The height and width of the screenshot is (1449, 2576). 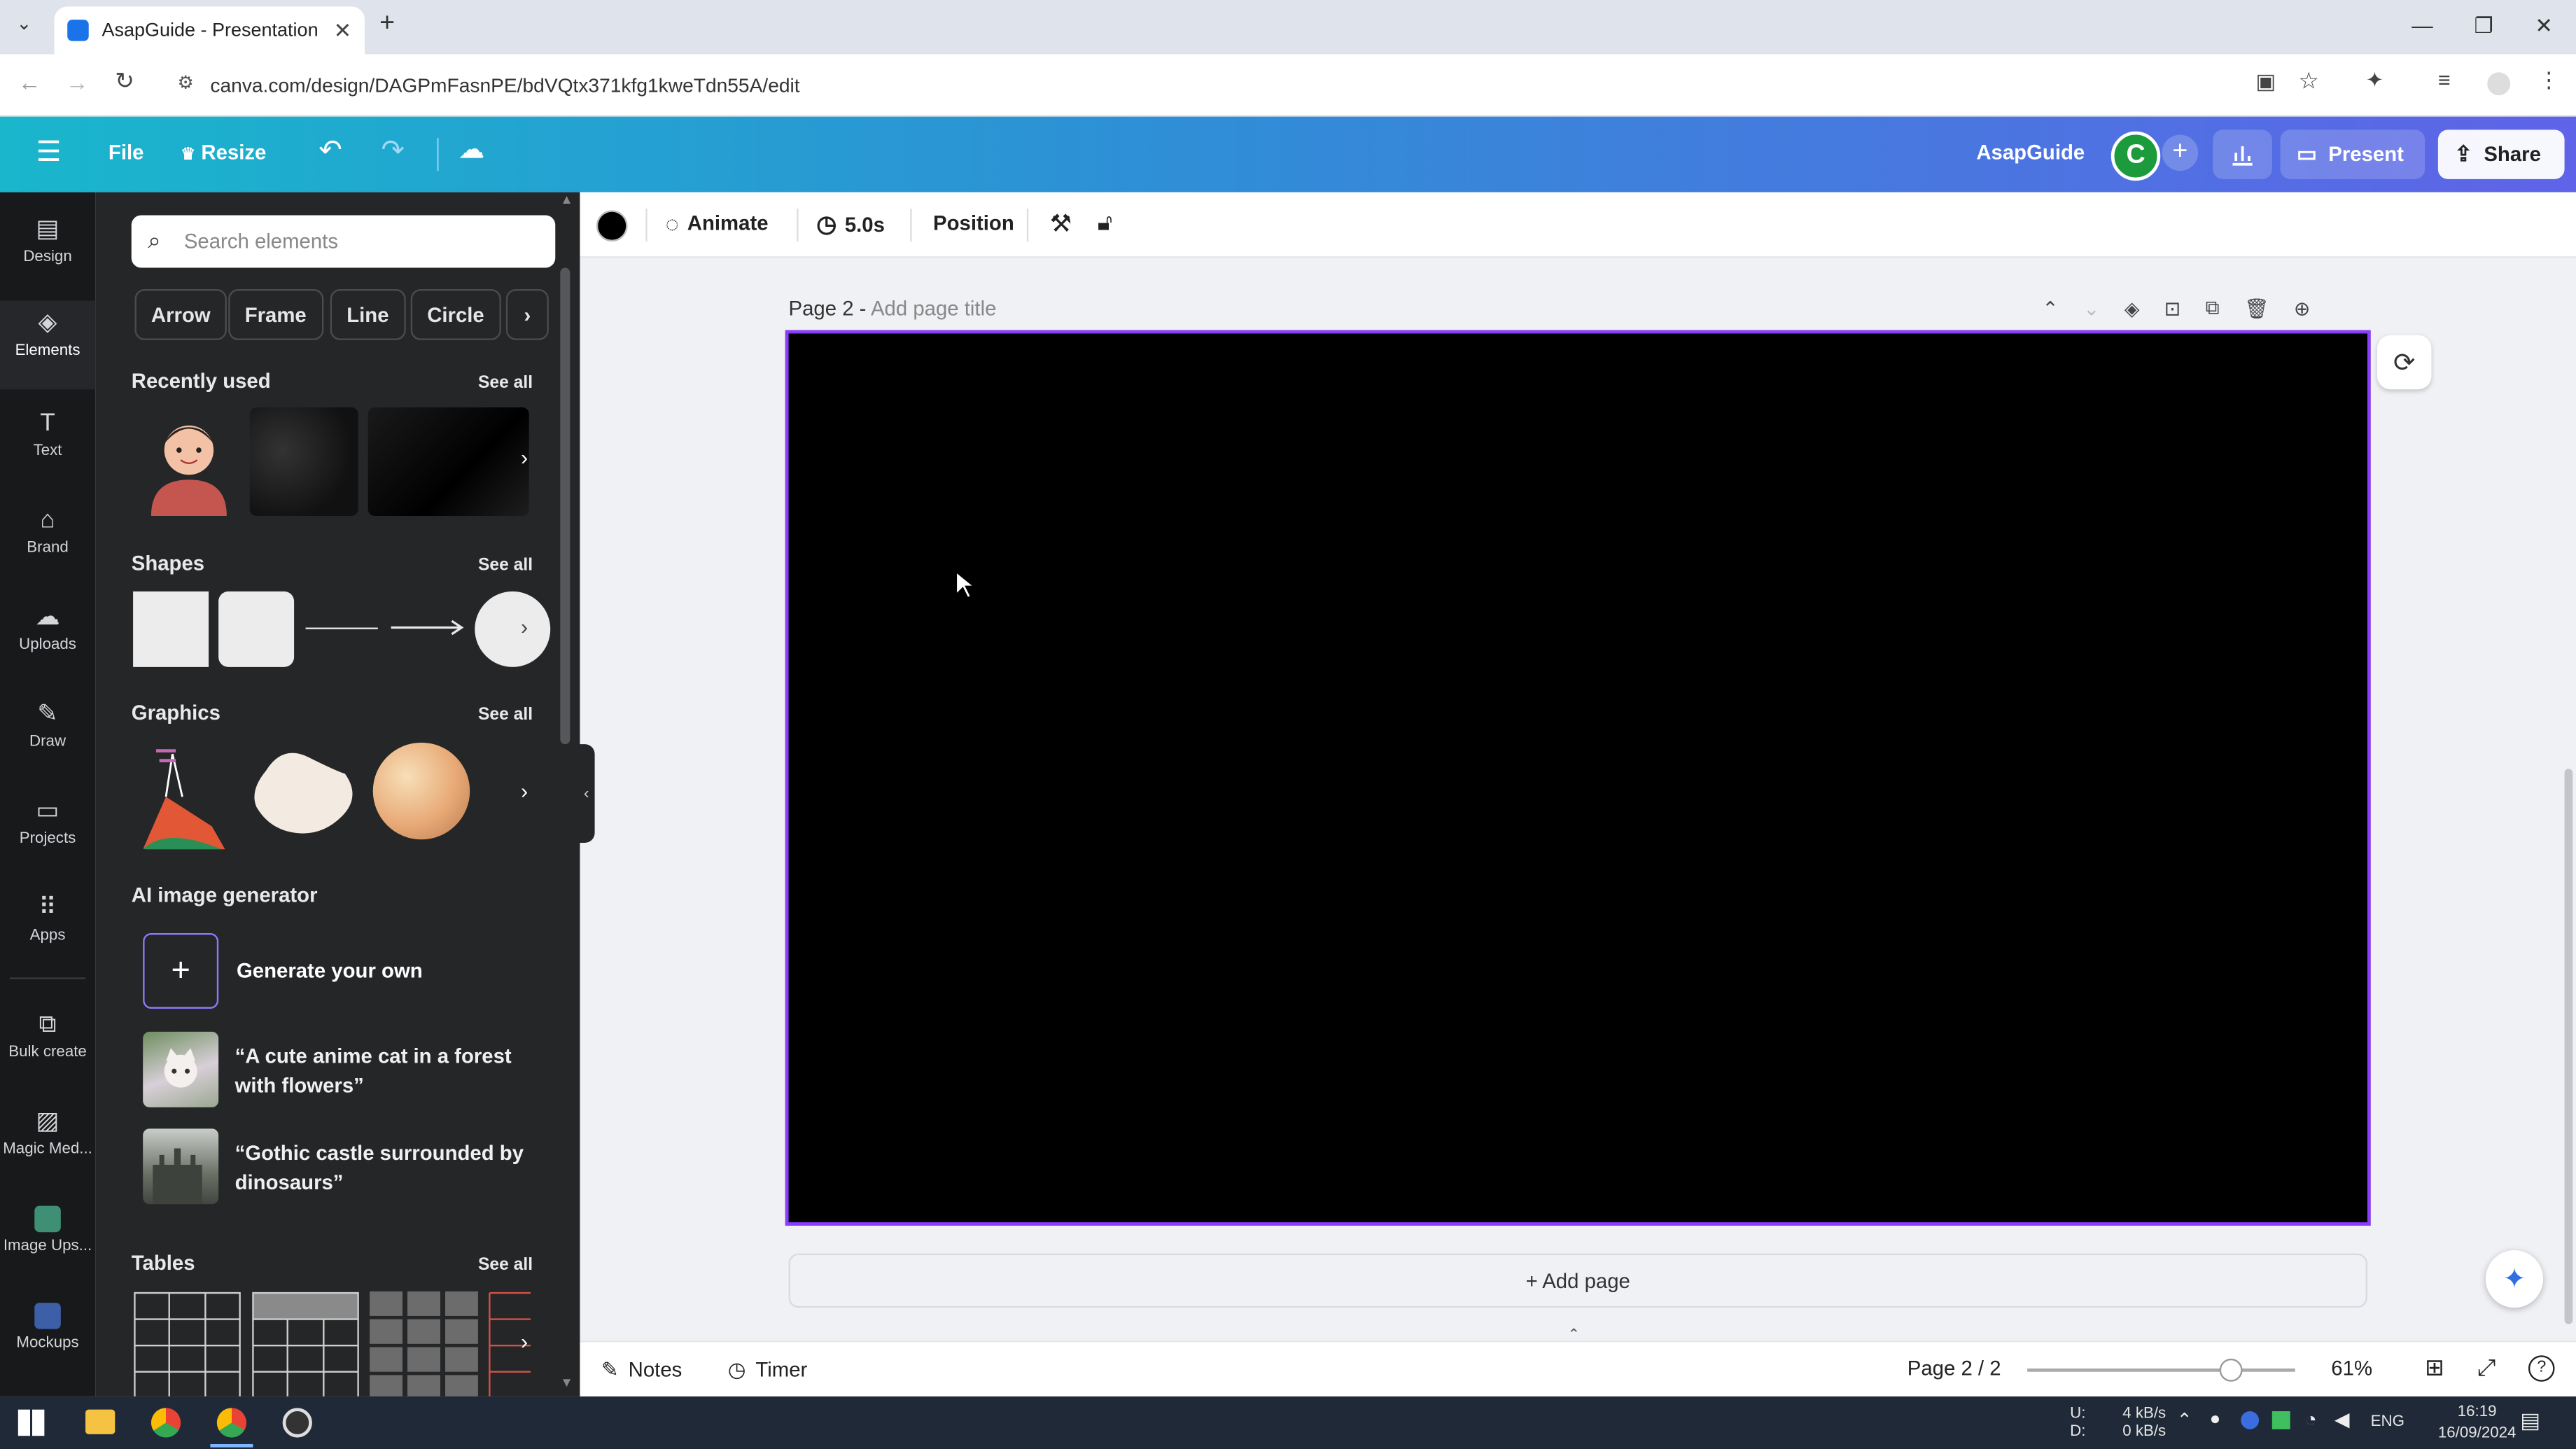 I want to click on shapes-next-icon: ›, so click(x=524, y=627).